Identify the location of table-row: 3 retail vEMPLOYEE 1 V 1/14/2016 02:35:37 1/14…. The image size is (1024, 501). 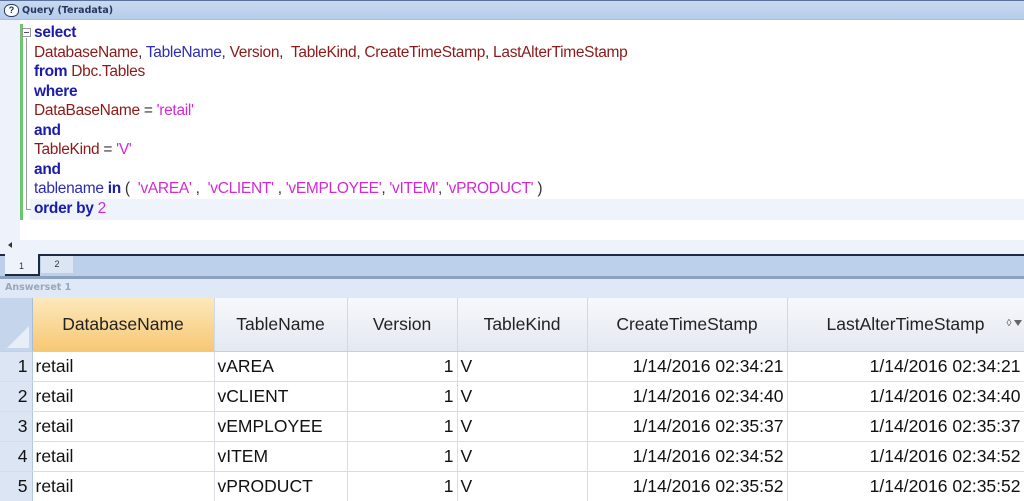
(512, 426).